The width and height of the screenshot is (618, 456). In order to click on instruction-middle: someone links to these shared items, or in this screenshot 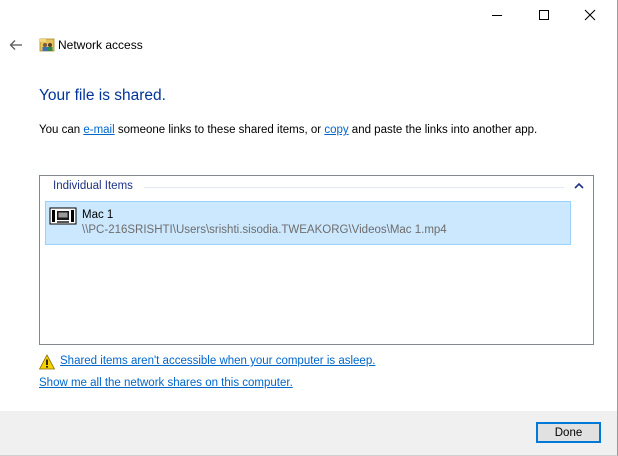, I will do `click(219, 130)`.